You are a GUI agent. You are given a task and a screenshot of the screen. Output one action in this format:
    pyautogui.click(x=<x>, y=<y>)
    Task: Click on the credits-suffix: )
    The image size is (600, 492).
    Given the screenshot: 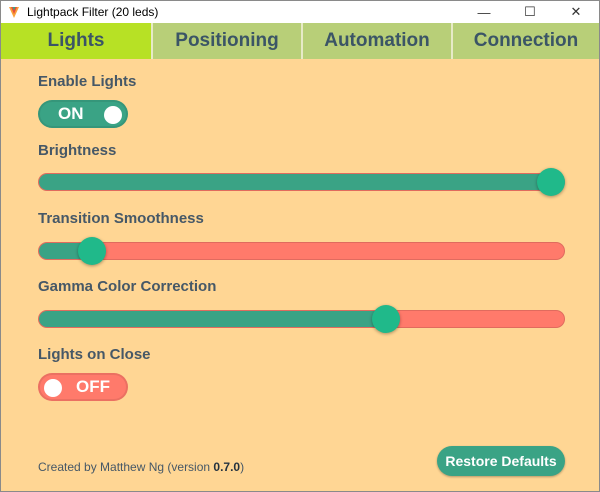 What is the action you would take?
    pyautogui.click(x=242, y=467)
    